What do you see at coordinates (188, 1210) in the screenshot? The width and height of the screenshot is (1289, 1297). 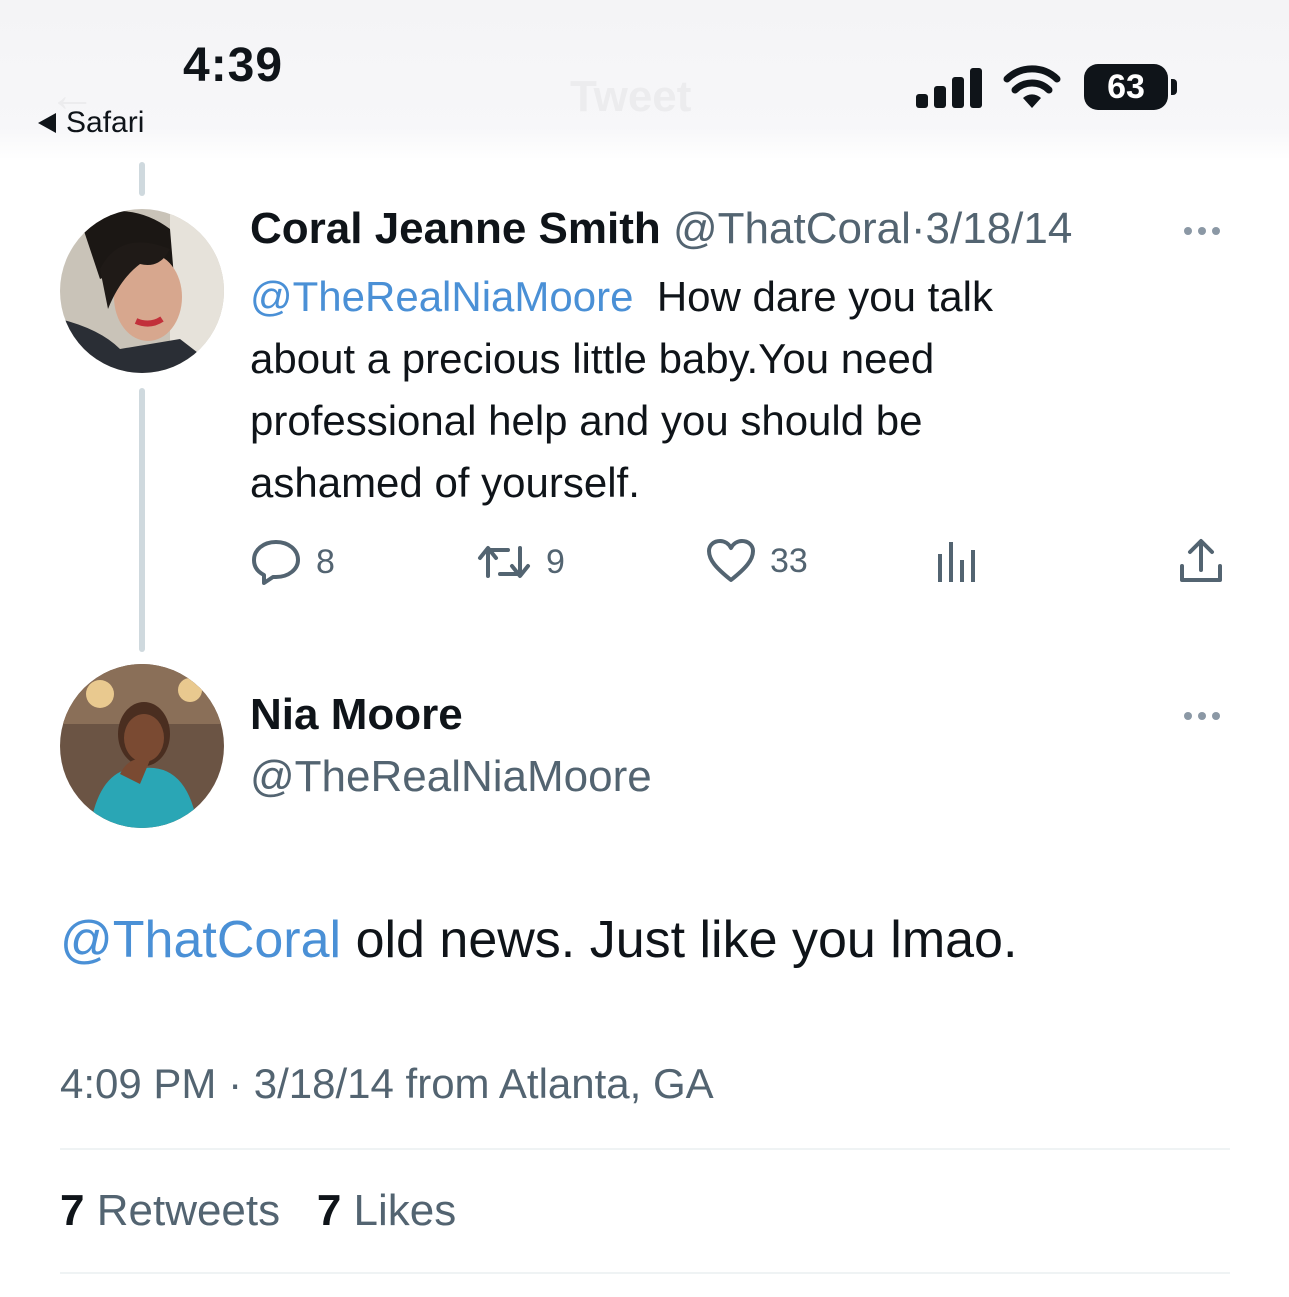 I see `retweet-label: Retweets` at bounding box center [188, 1210].